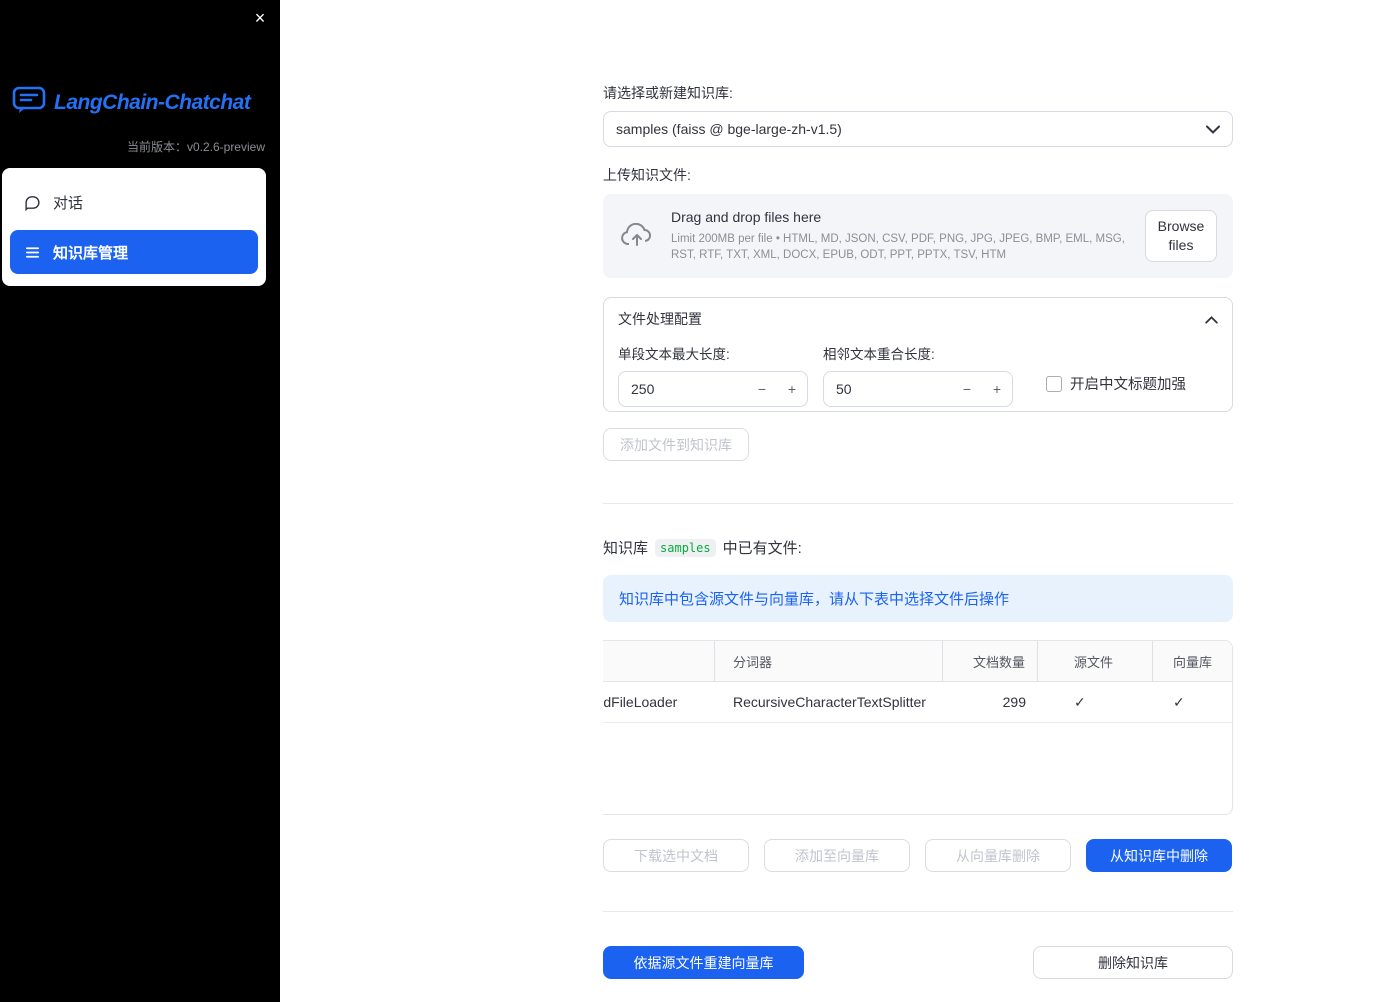  What do you see at coordinates (1095, 661) in the screenshot?
I see `col-header-source: 源文件` at bounding box center [1095, 661].